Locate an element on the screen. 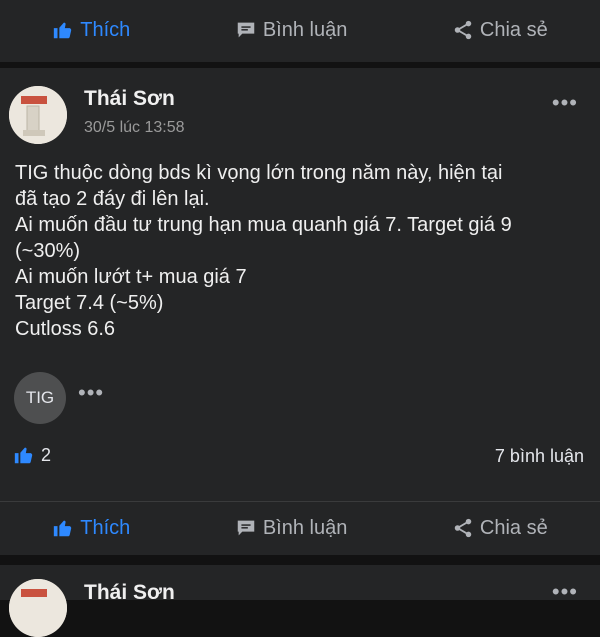 The image size is (600, 637). post-line: Target 7.4 (~5%) is located at coordinates (89, 303).